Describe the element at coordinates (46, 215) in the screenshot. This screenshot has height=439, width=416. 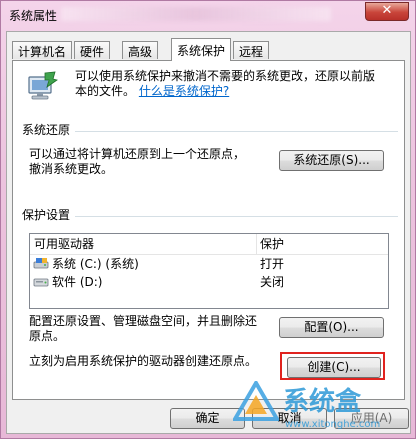
I see `protection-settings-heading: 保护设置` at that location.